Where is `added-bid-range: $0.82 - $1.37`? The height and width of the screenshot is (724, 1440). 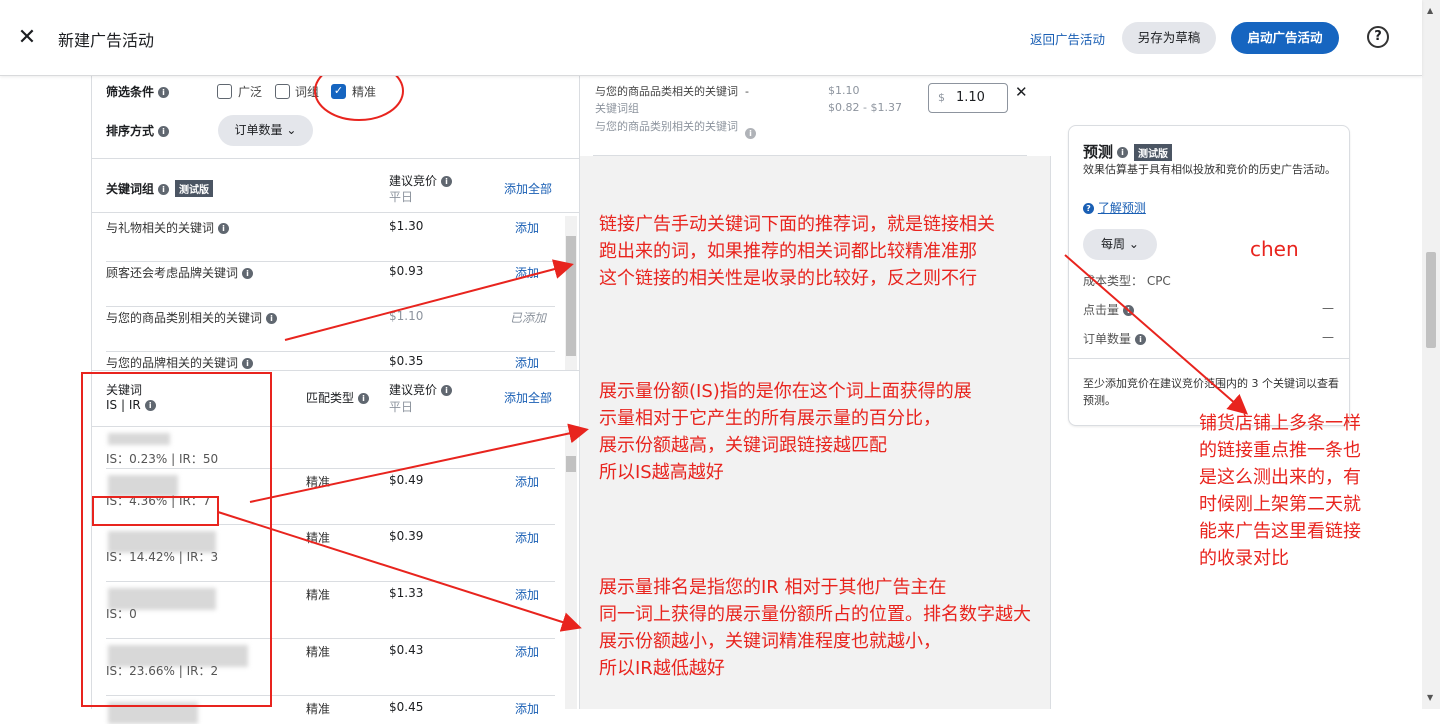
added-bid-range: $0.82 - $1.37 is located at coordinates (865, 107).